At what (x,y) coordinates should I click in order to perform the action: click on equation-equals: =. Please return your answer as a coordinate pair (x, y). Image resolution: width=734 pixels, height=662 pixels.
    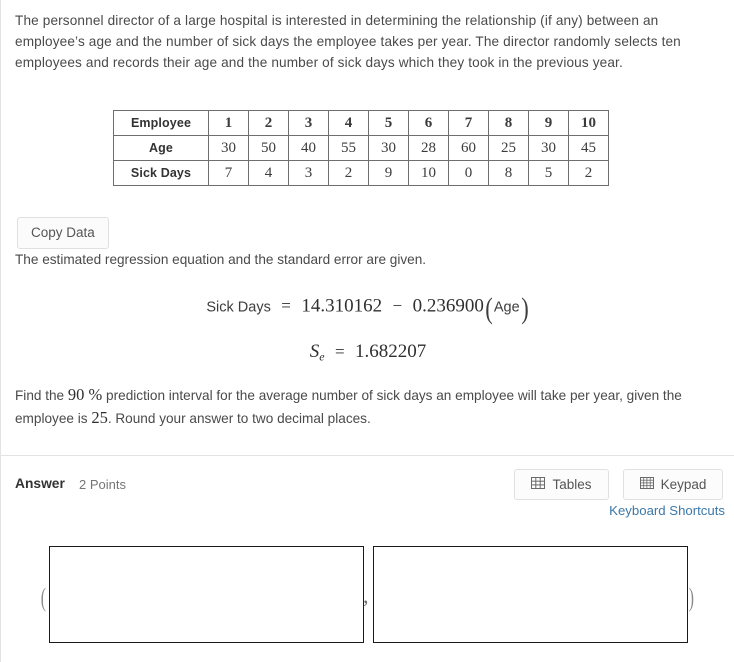
    Looking at the image, I should click on (286, 306).